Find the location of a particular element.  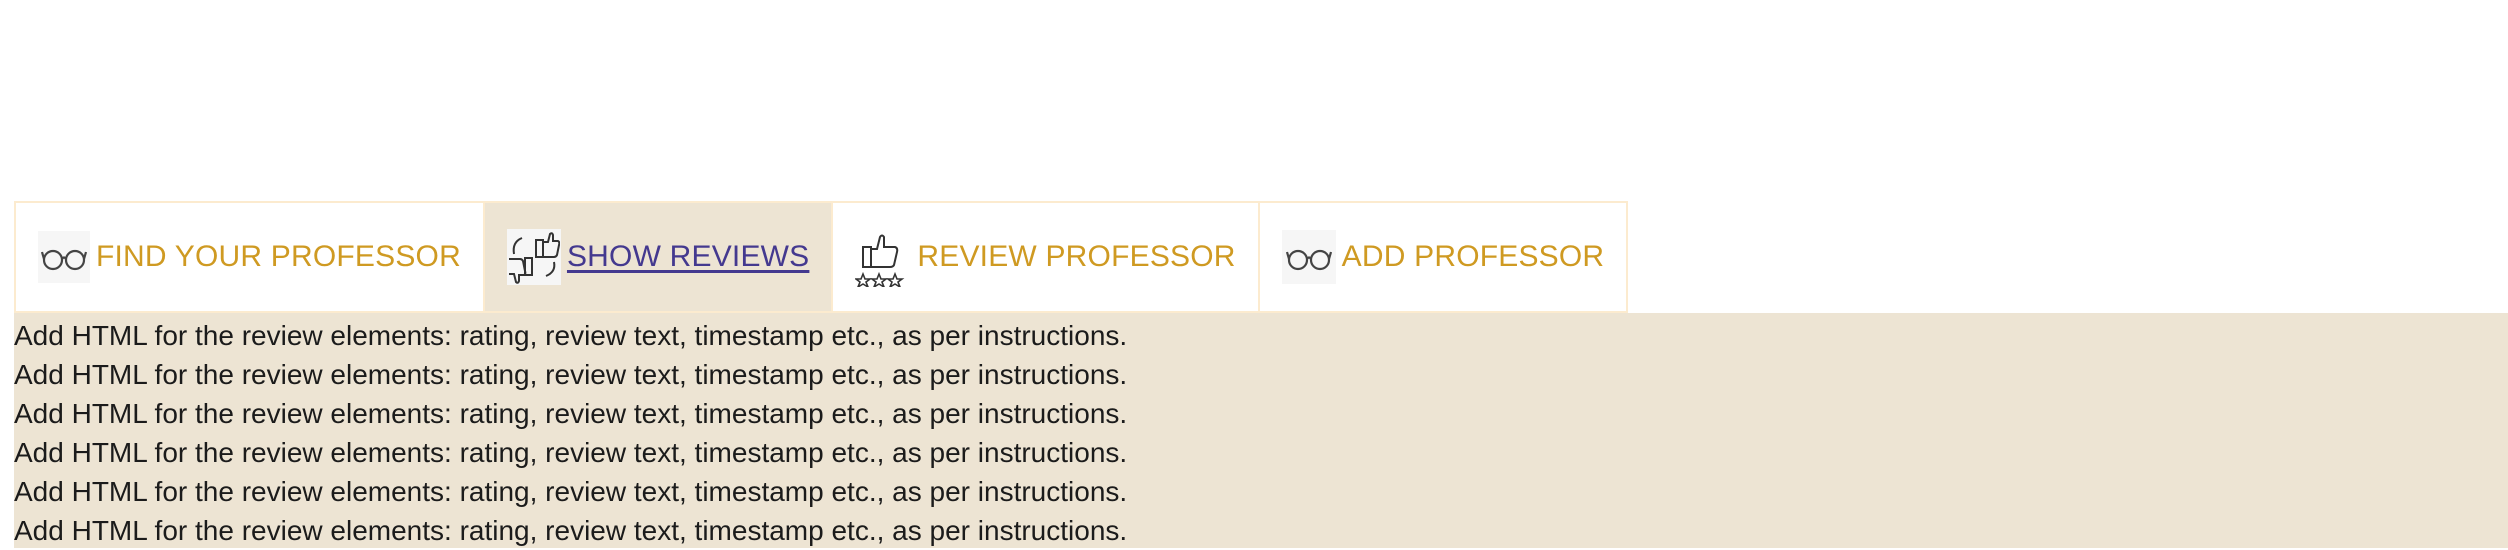

tab-label: SHOW REVIEWS is located at coordinates (688, 256).